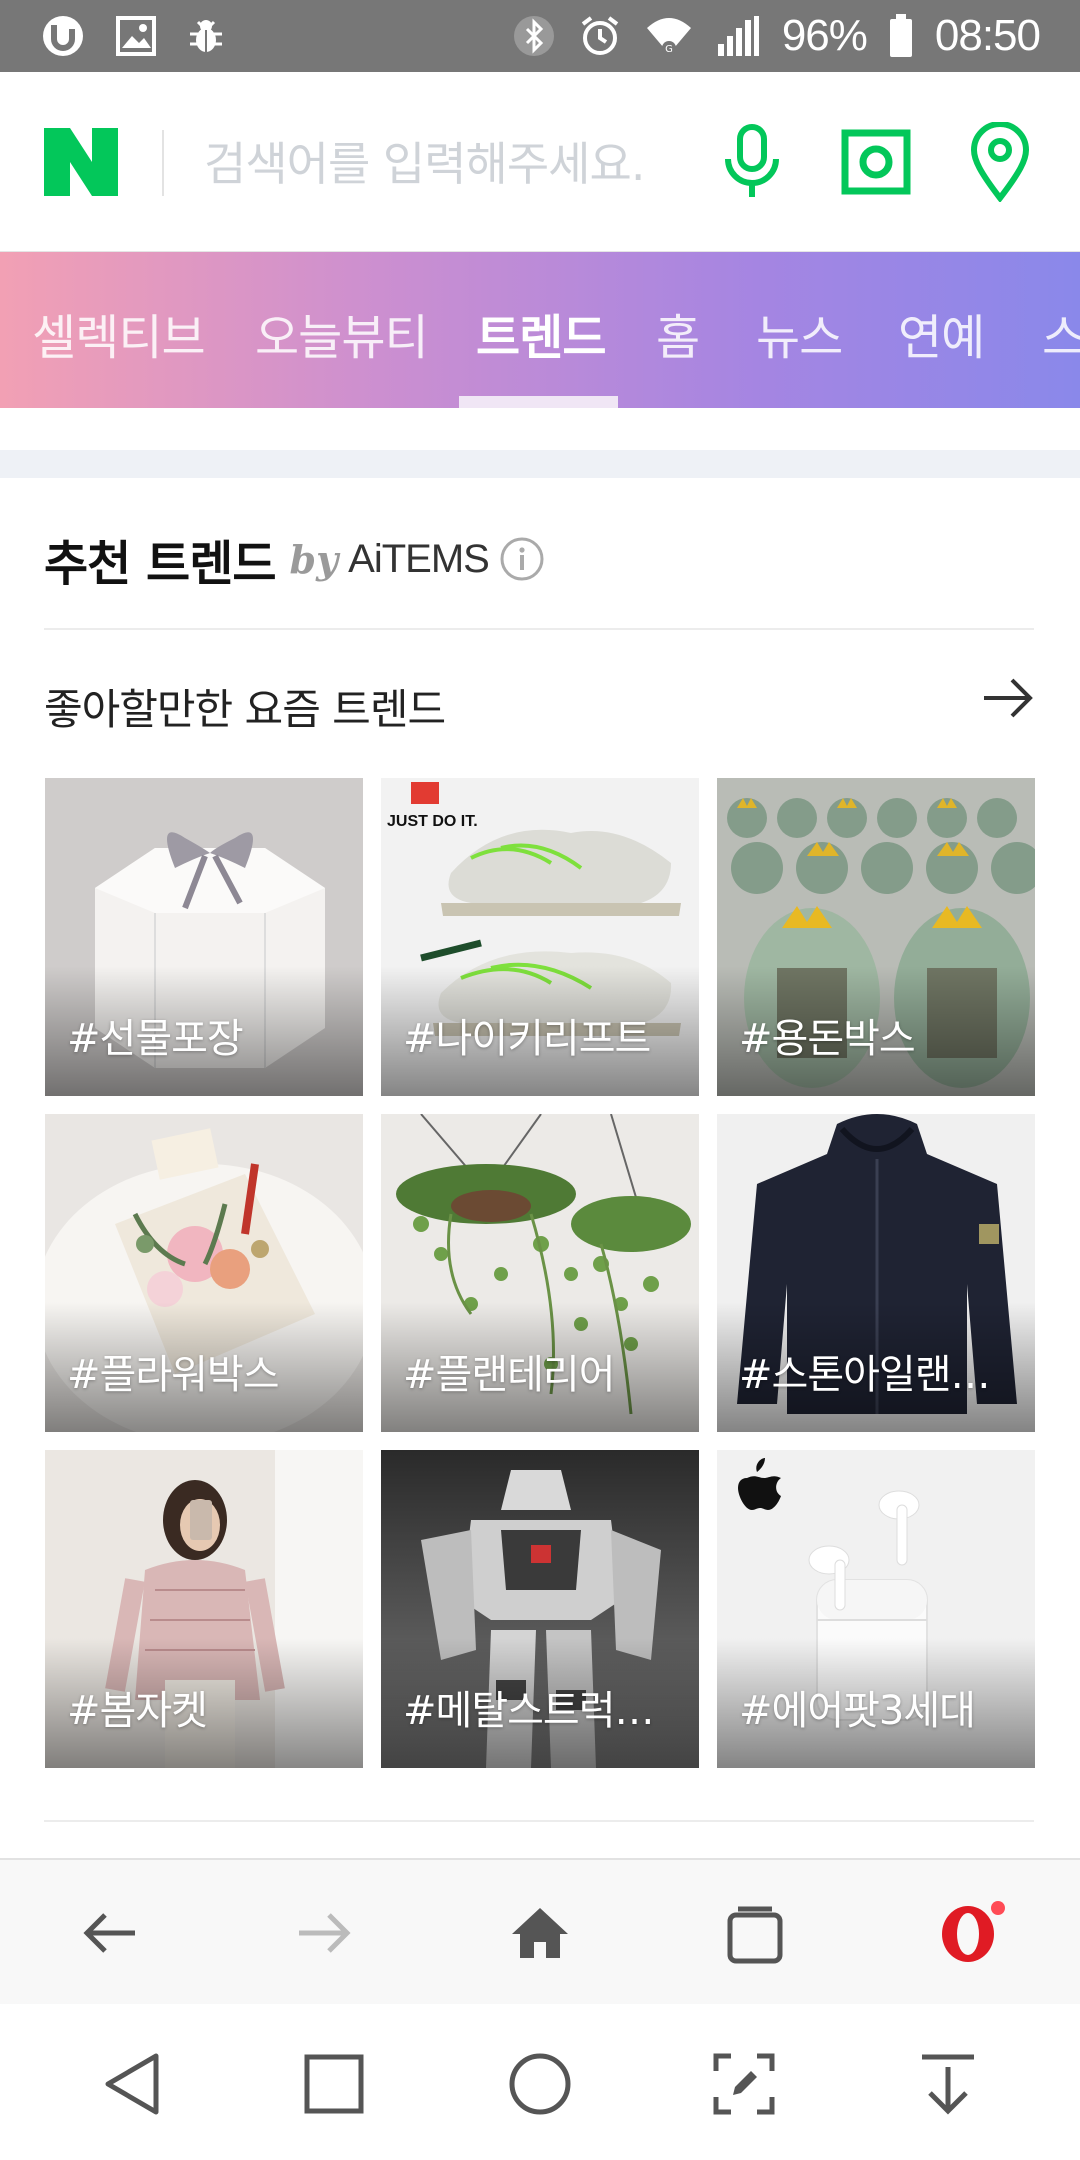 Image resolution: width=1080 pixels, height=2160 pixels. I want to click on microphone-icon, so click(752, 162).